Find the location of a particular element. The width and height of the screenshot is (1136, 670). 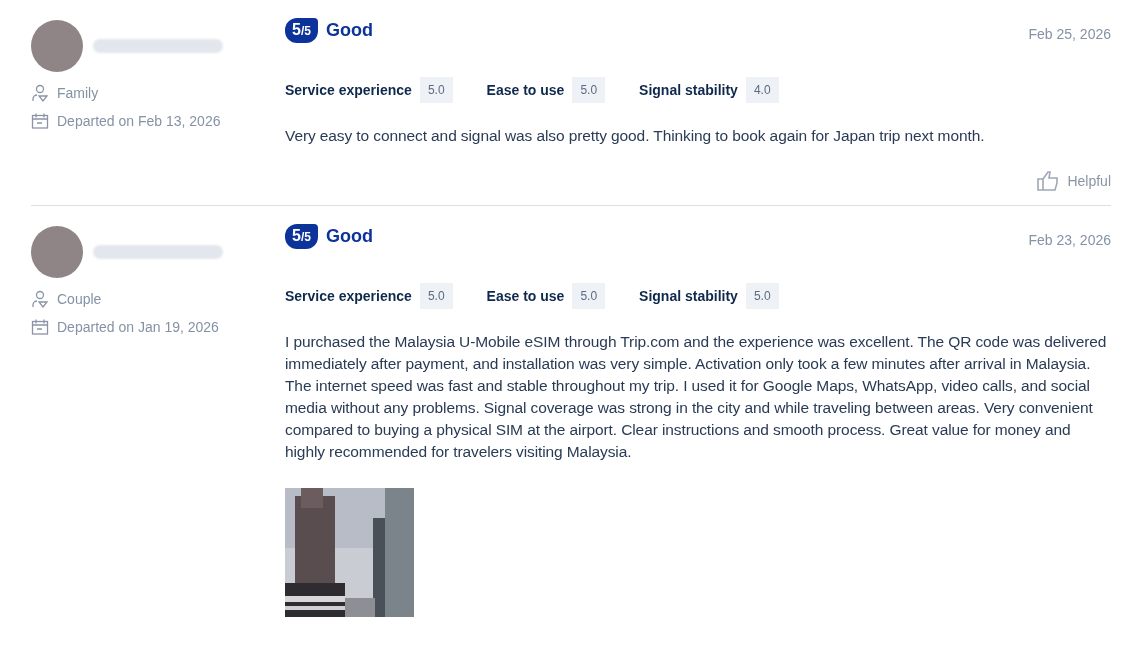

rating-value: 4.0 is located at coordinates (762, 90).